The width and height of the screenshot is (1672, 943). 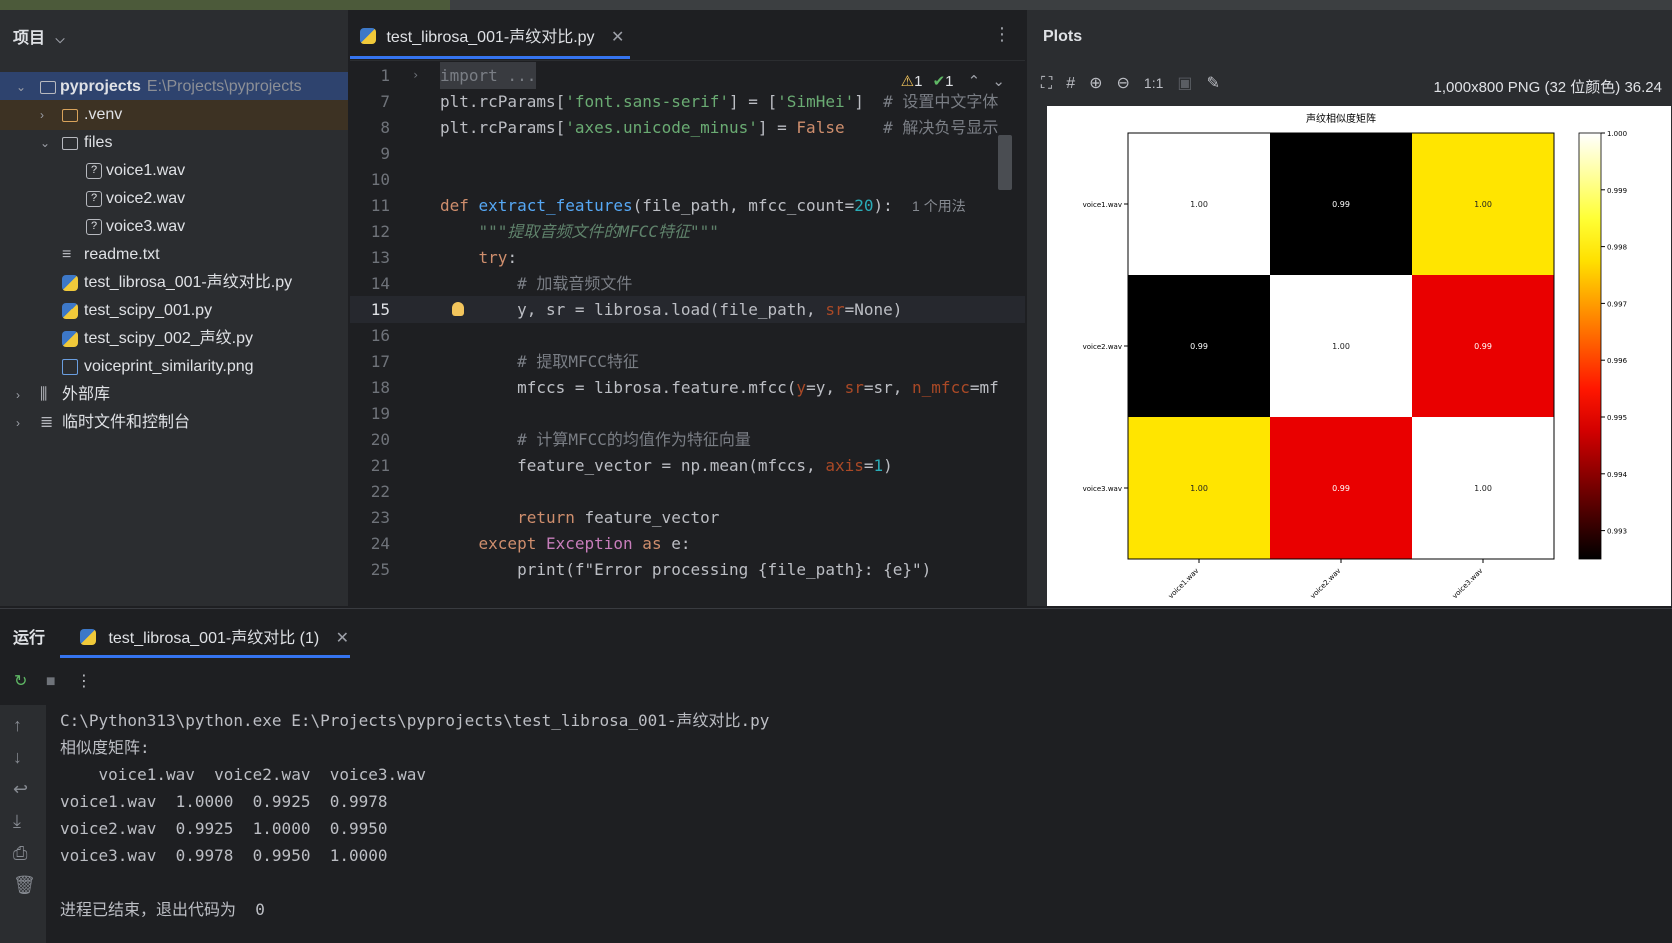 What do you see at coordinates (671, 309) in the screenshot?
I see `code-line-15: y, sr = librosa.load(file_path, sr=None)` at bounding box center [671, 309].